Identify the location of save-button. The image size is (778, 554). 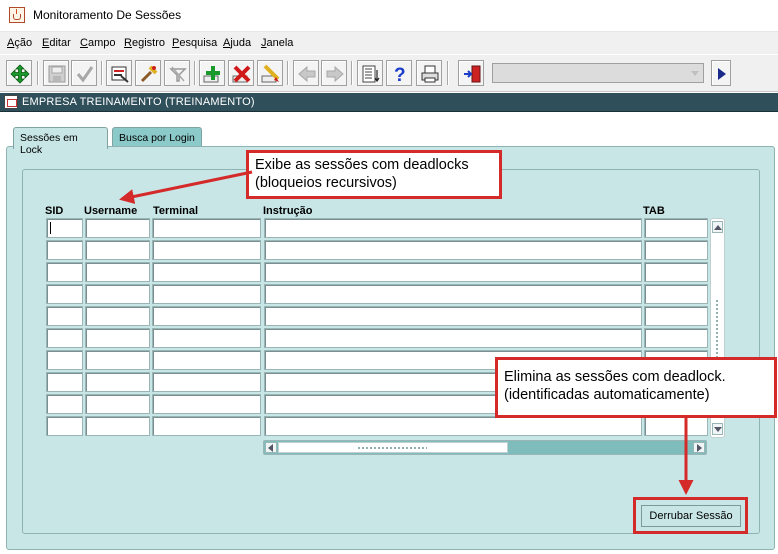
(56, 73).